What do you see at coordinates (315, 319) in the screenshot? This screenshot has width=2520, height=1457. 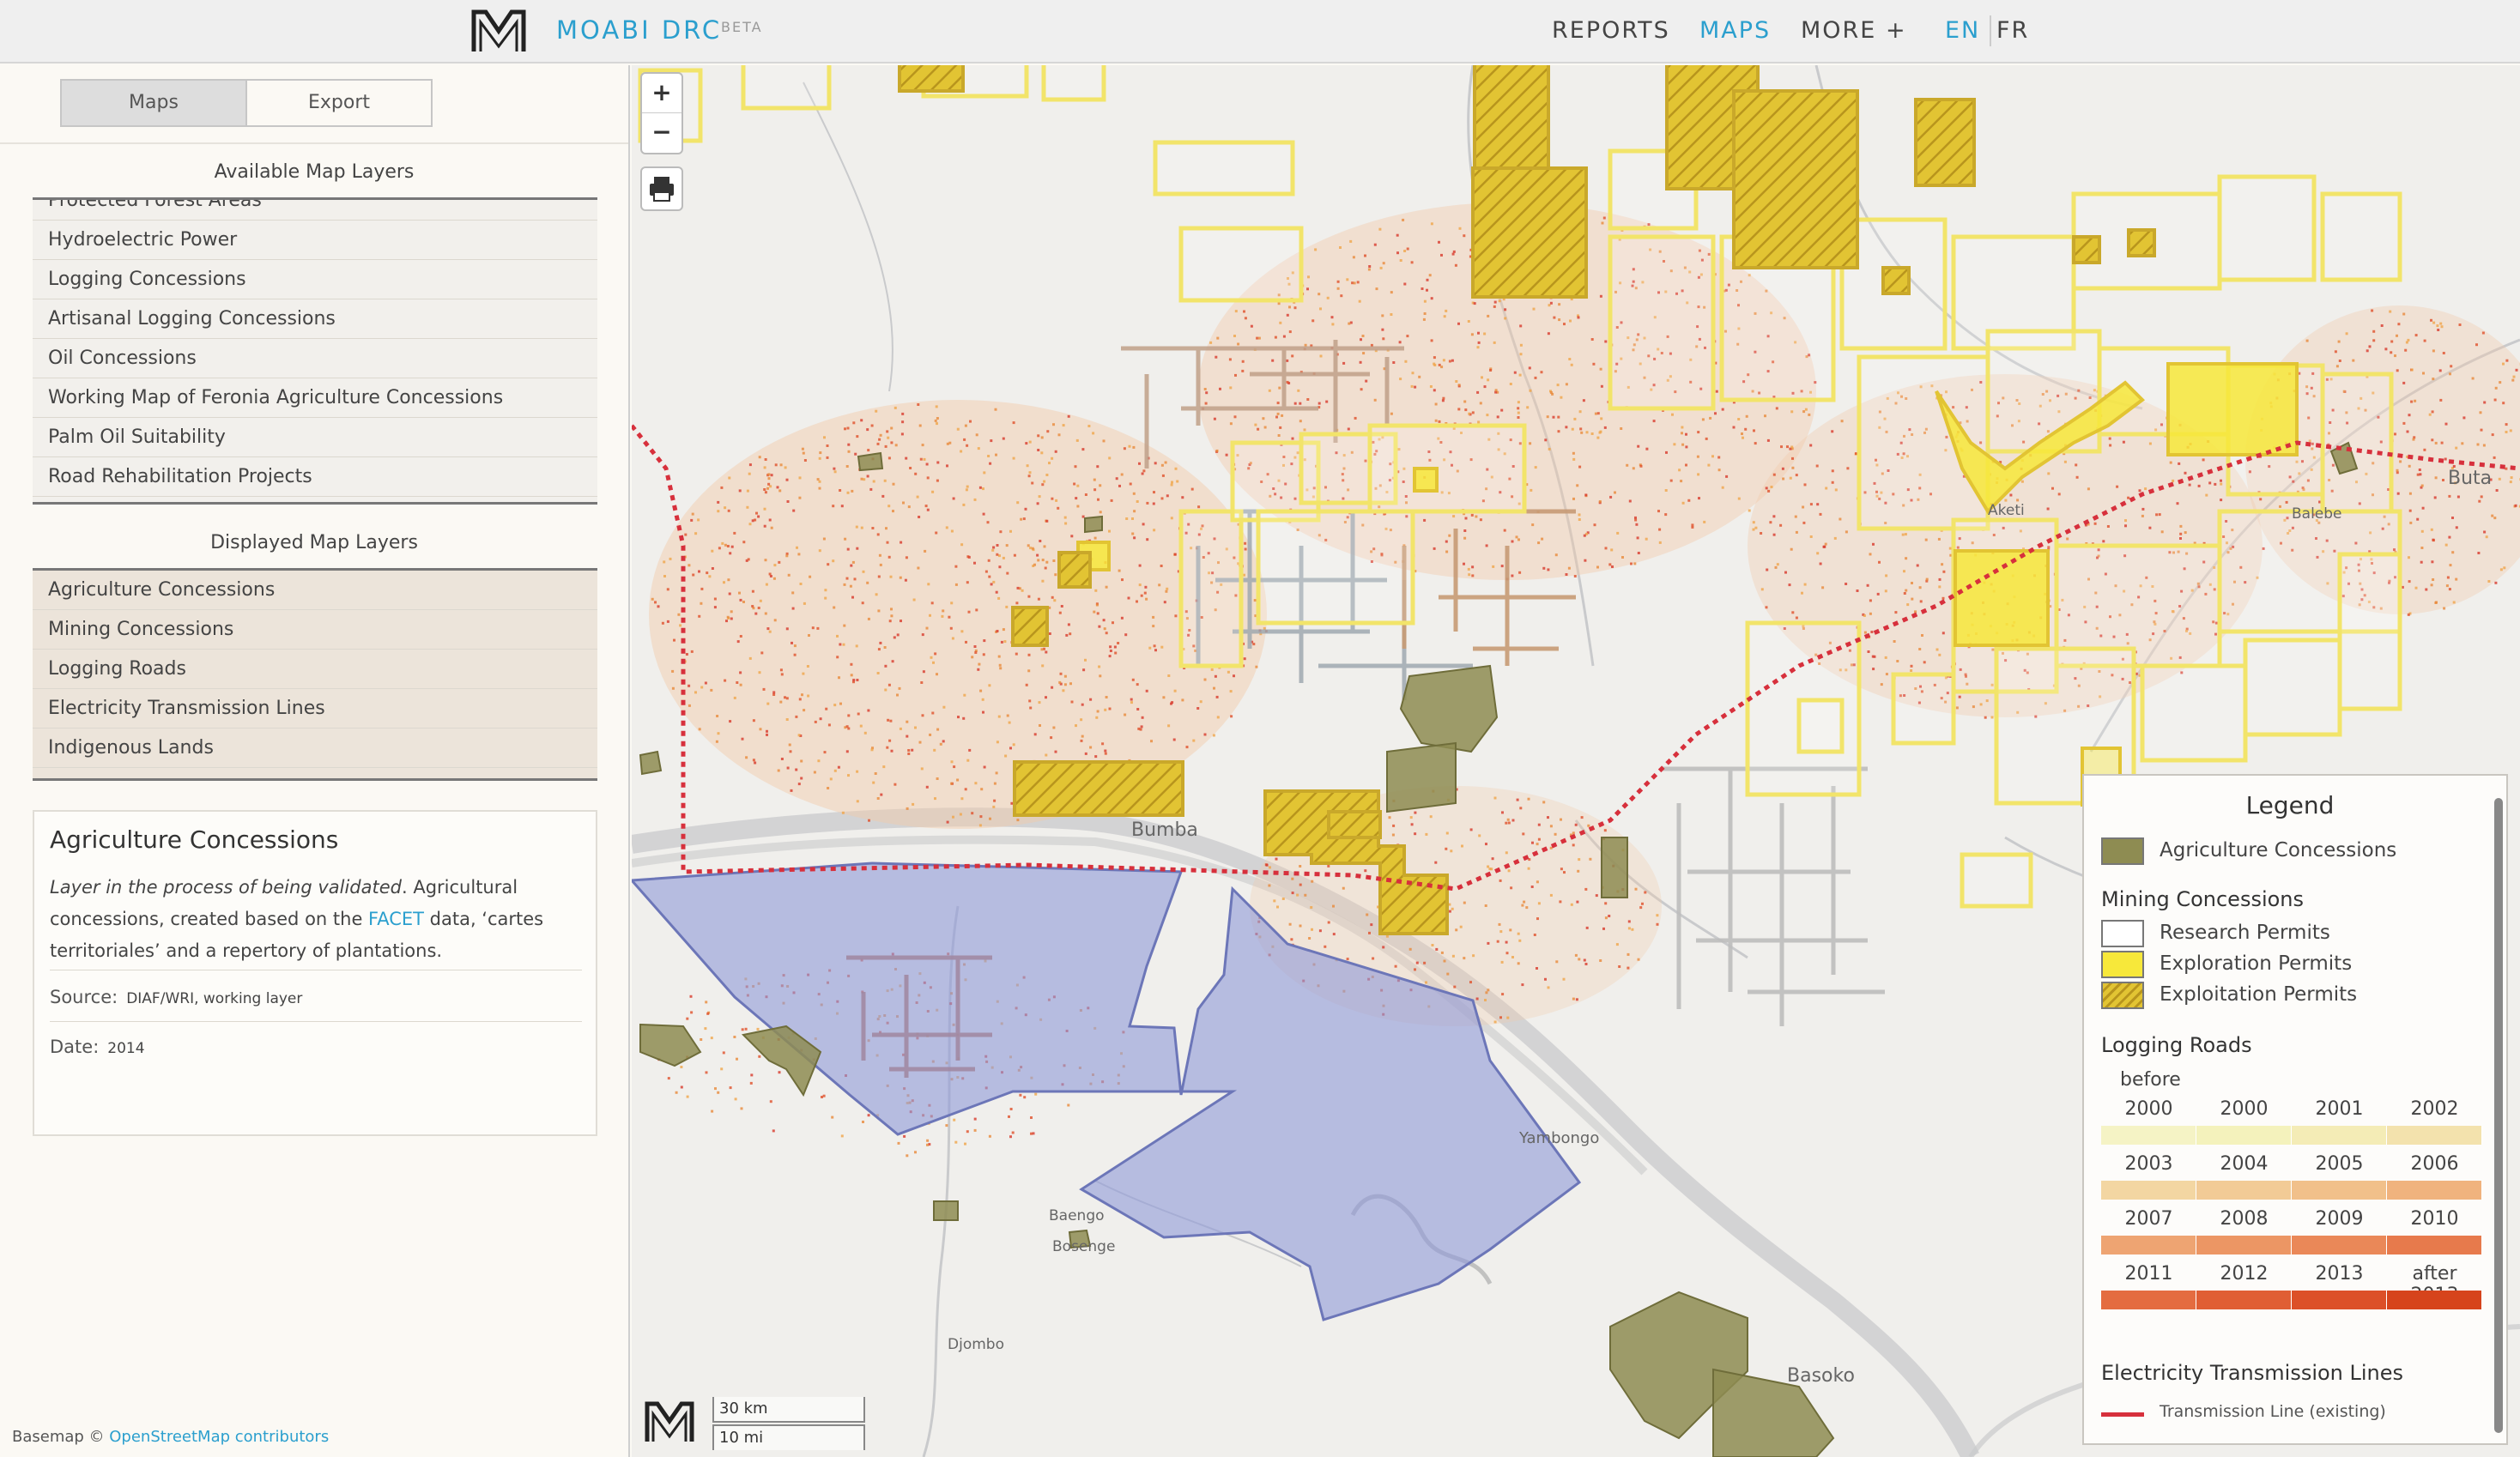 I see `available-layer-item: Artisanal Logging Concessions` at bounding box center [315, 319].